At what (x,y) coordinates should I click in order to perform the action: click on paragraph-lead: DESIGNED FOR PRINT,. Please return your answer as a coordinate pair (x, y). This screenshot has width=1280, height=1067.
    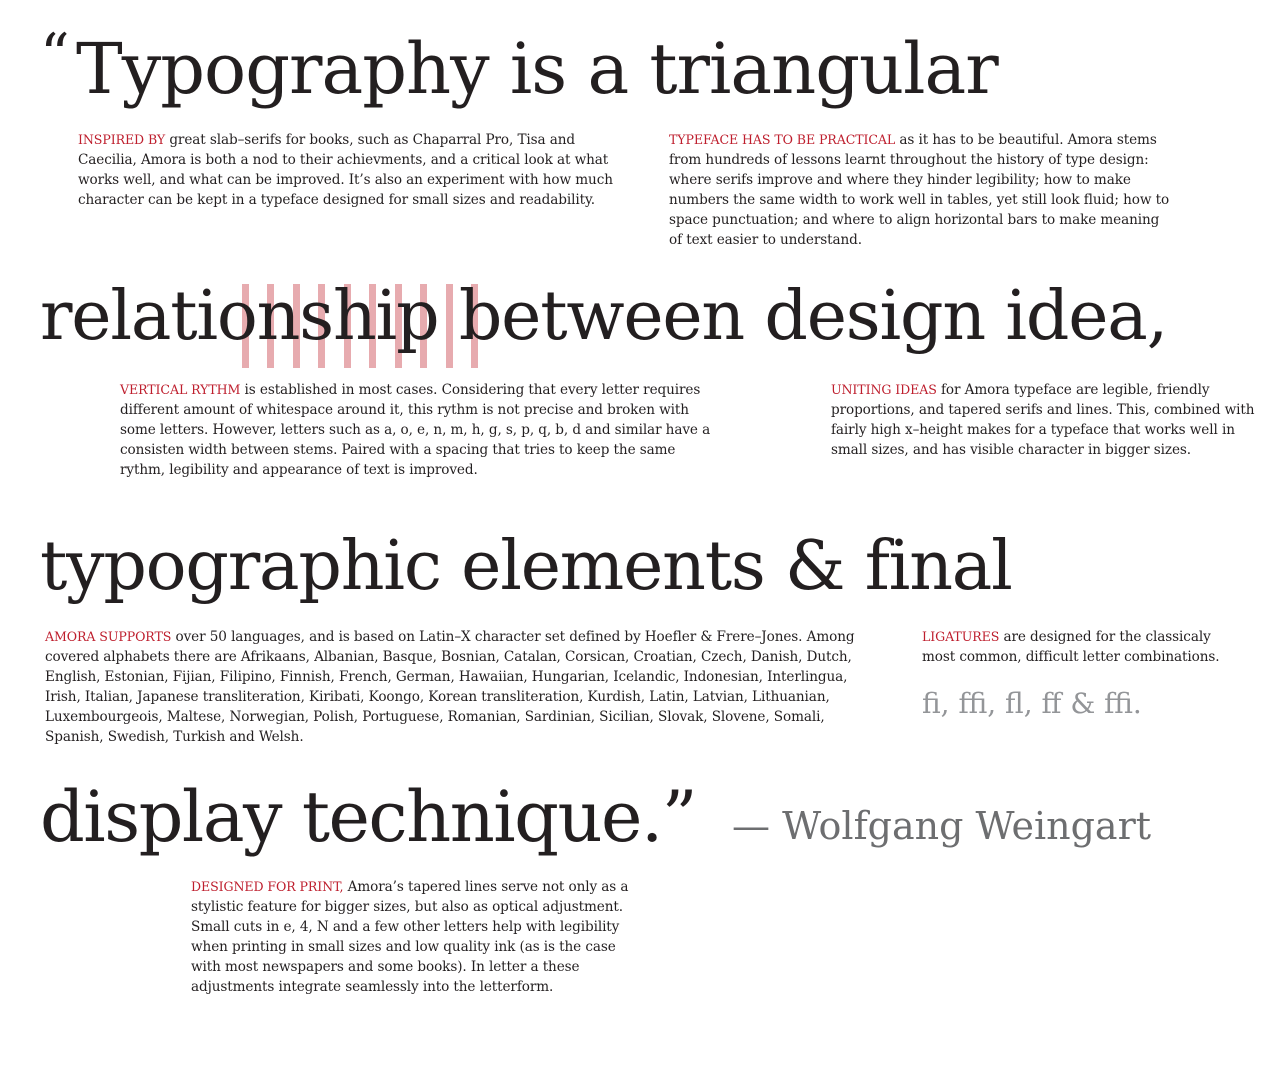
    Looking at the image, I should click on (267, 886).